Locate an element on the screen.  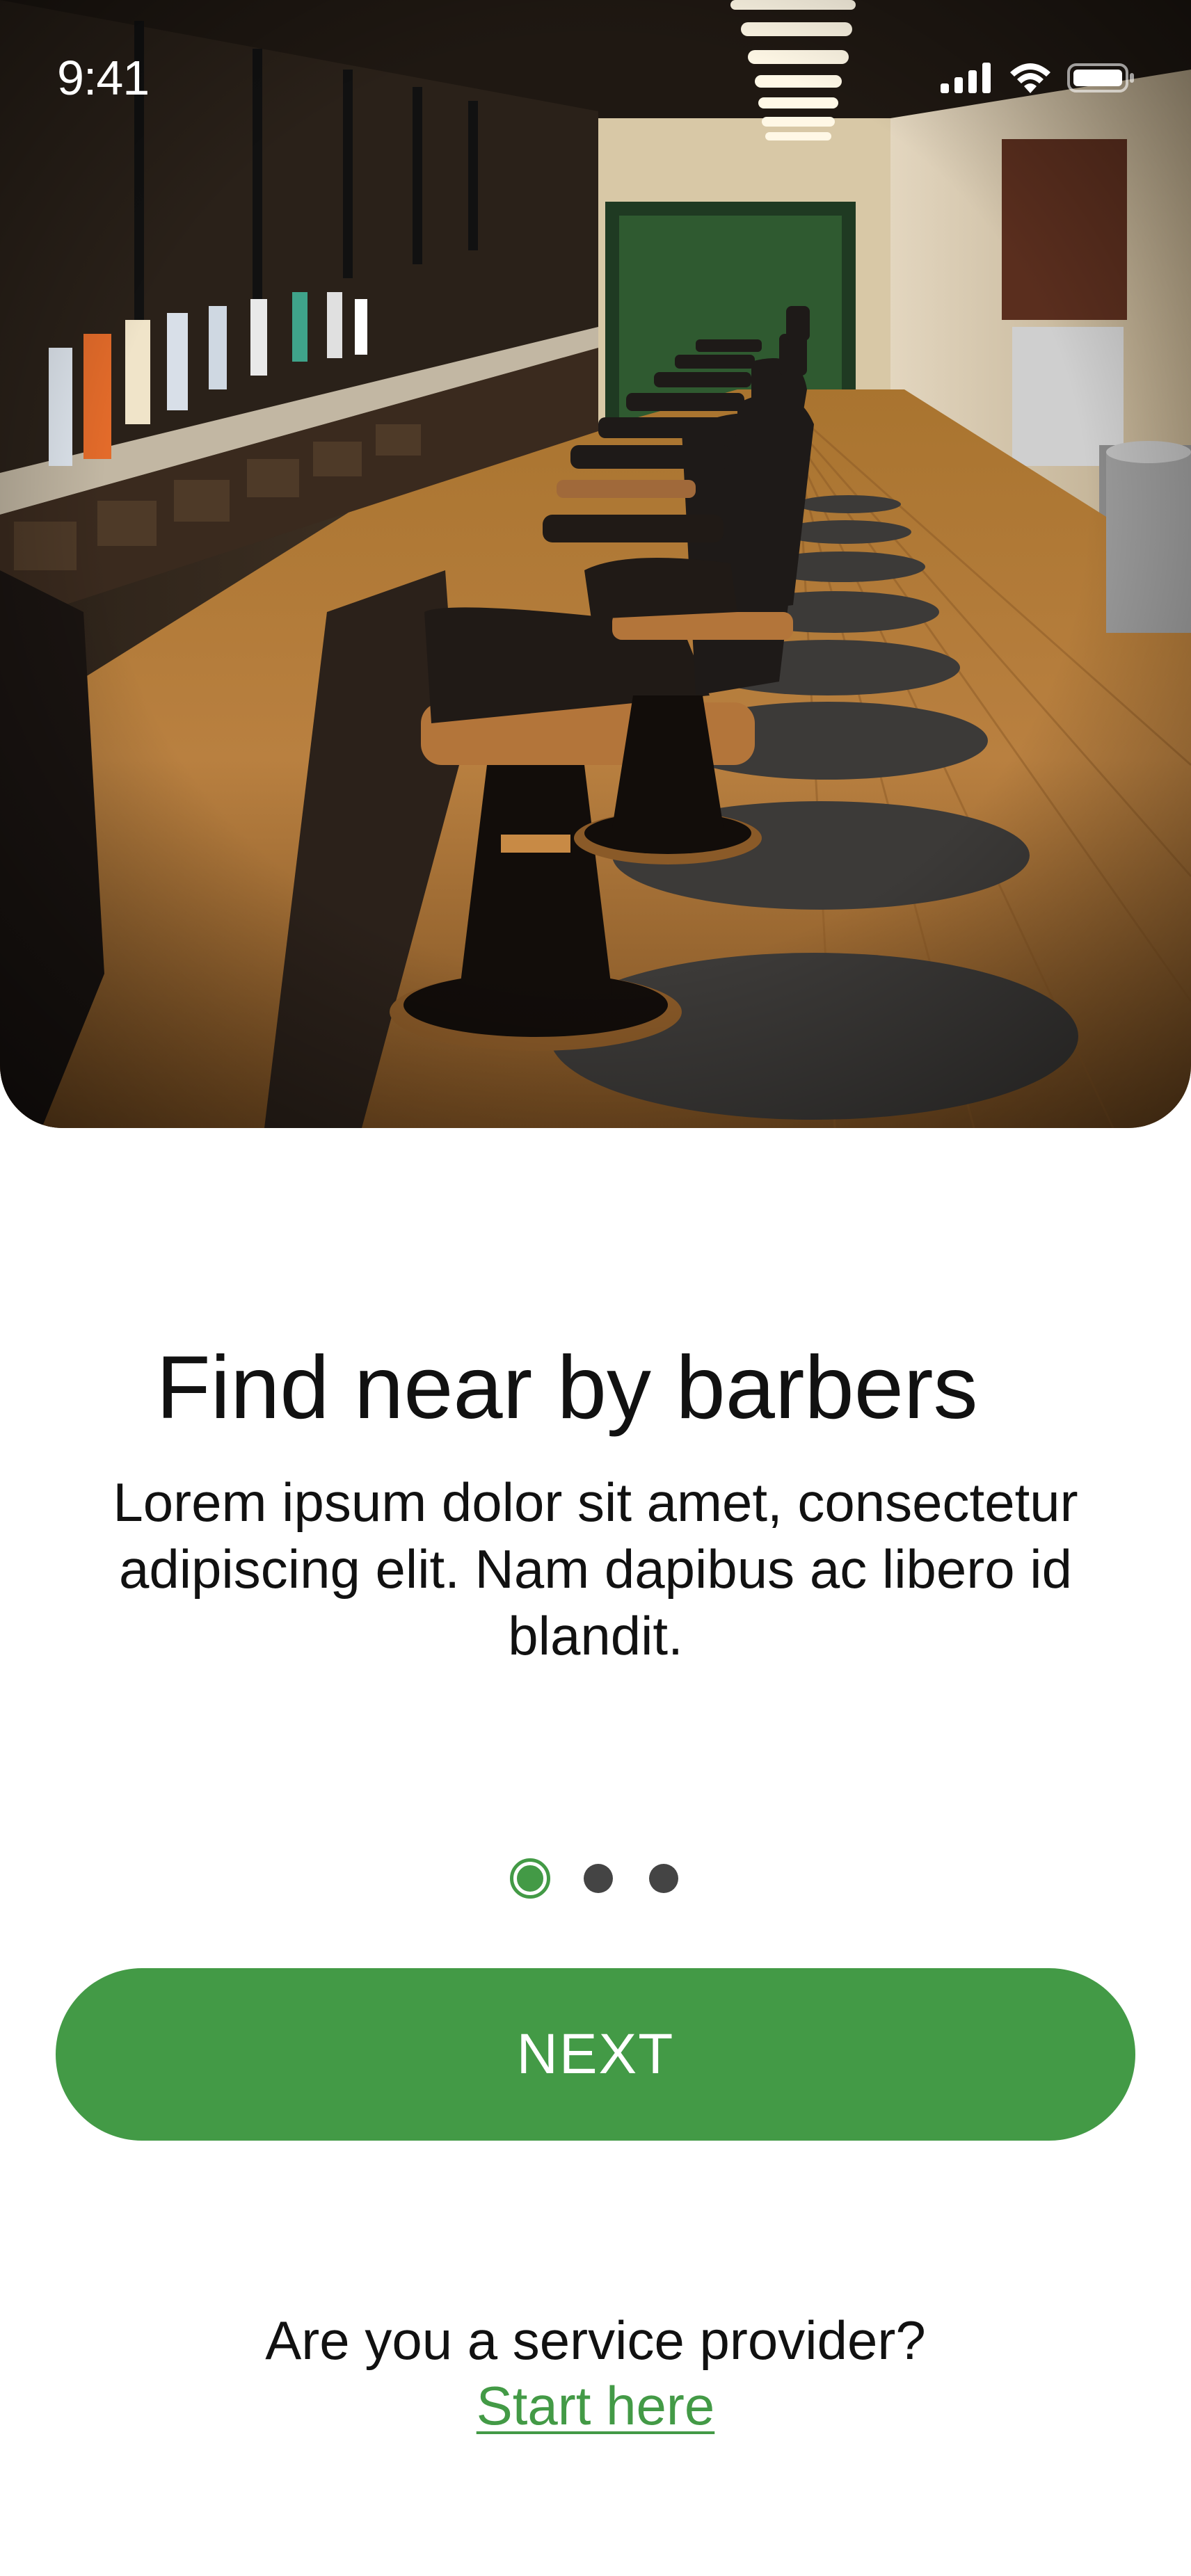
status-bar: 9:41 is located at coordinates (595, 80).